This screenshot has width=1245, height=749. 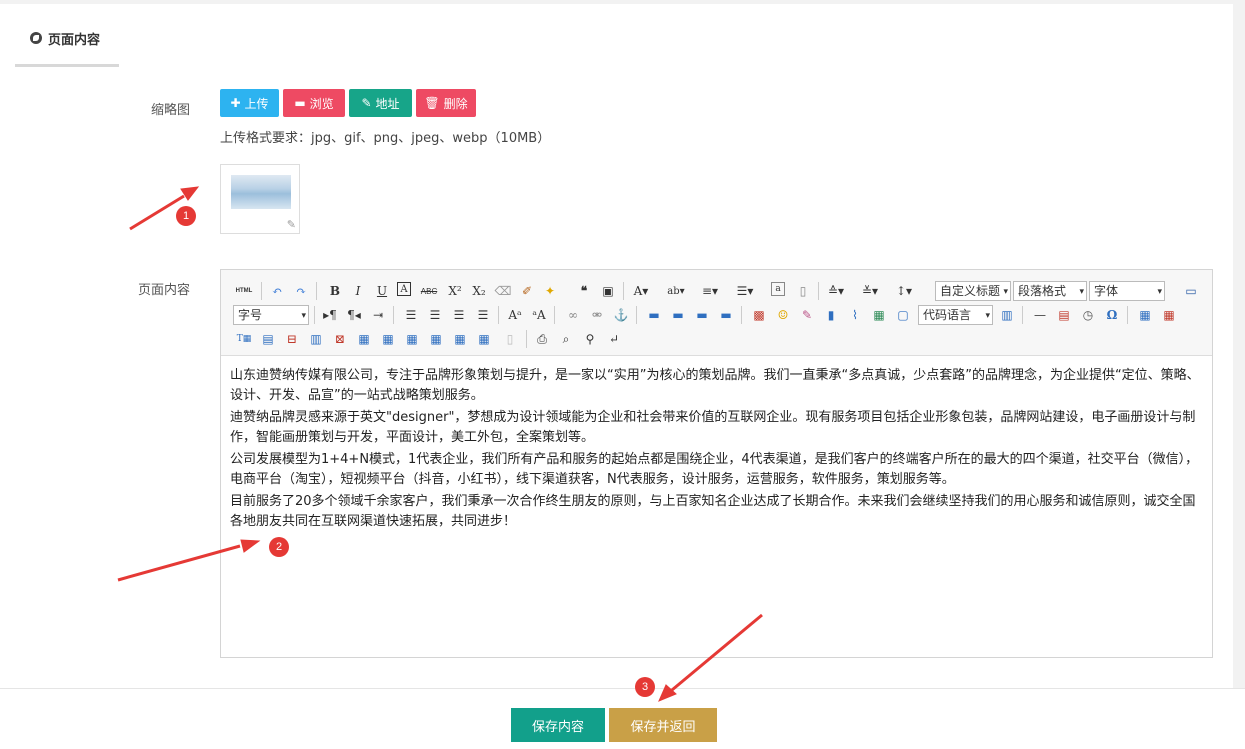 What do you see at coordinates (186, 216) in the screenshot?
I see `annotation-marker-1: 1` at bounding box center [186, 216].